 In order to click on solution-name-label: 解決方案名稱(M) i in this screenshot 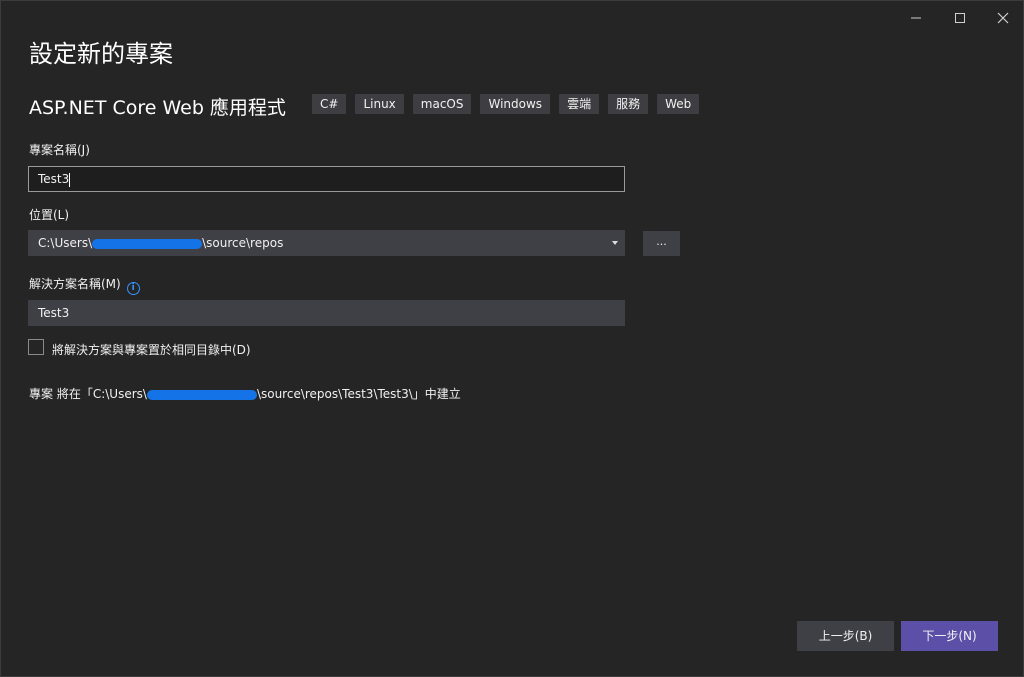, I will do `click(84, 285)`.